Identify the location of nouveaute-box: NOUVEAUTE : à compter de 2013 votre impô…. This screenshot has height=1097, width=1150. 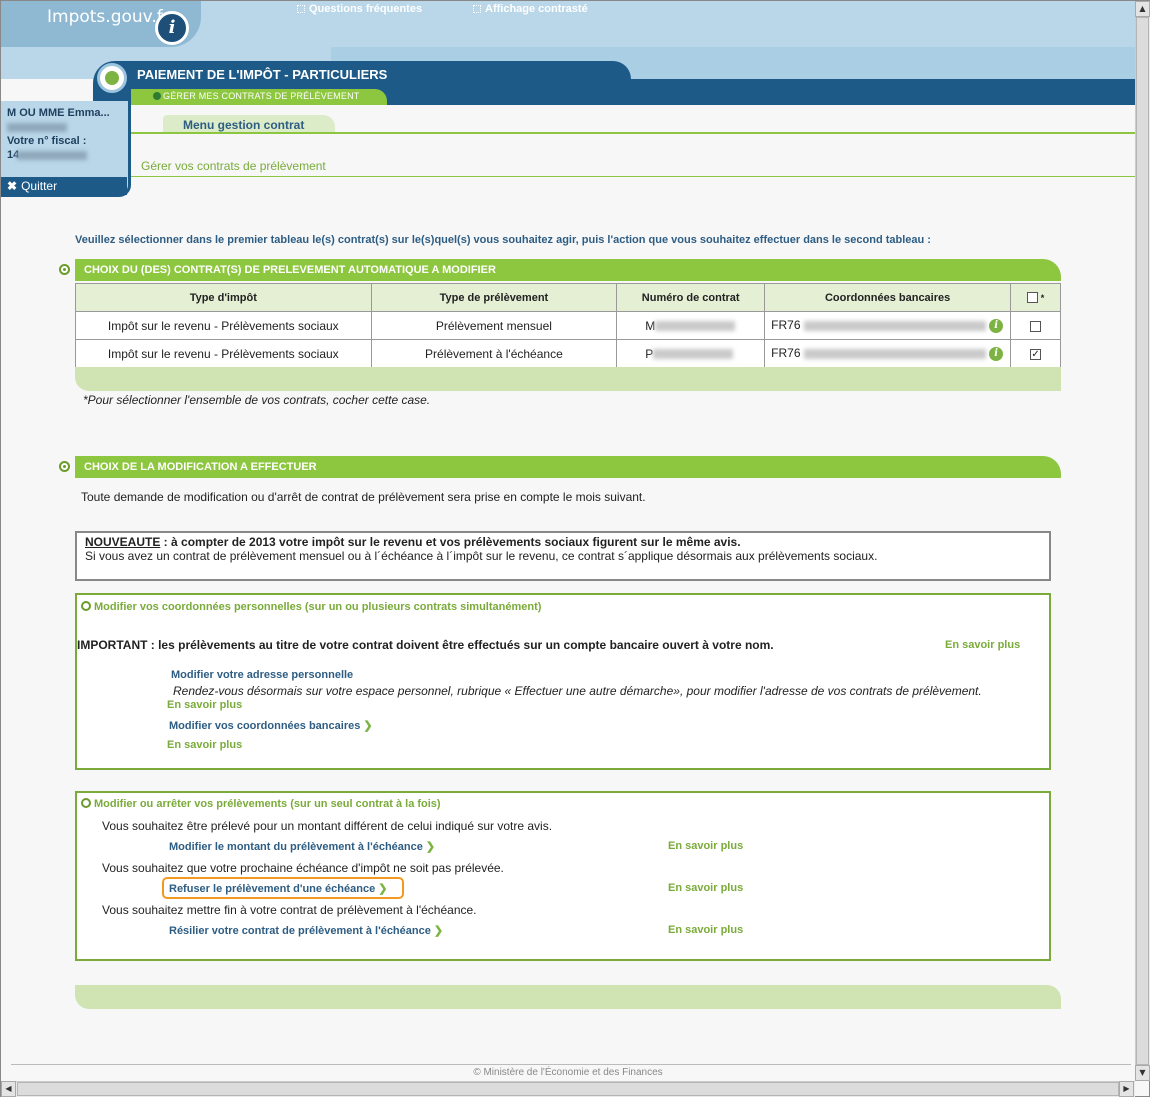
(563, 556).